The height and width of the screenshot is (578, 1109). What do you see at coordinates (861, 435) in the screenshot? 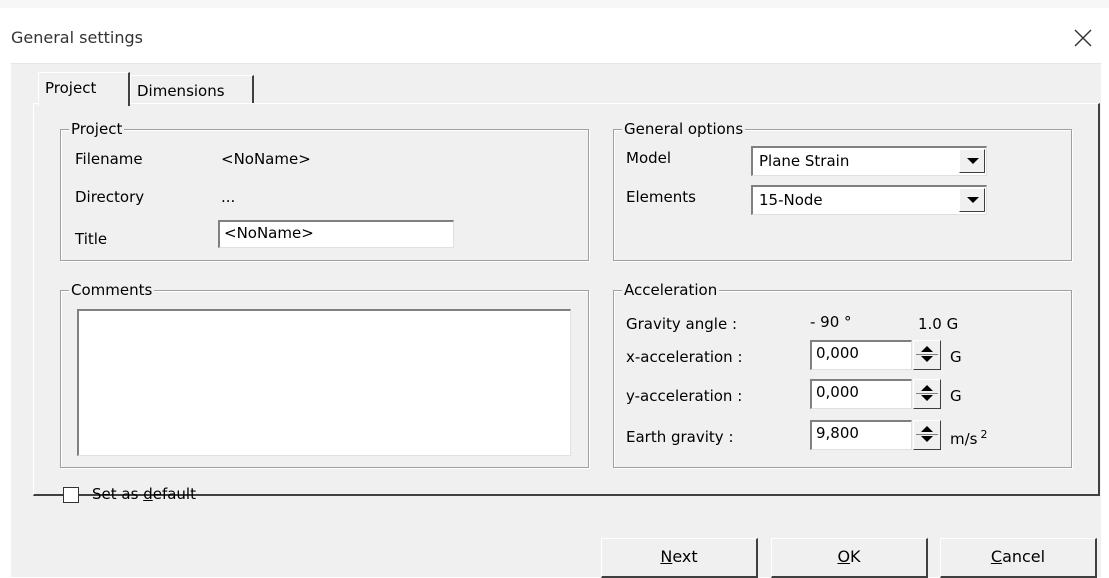
I see `earth-gravity-input: 9,800` at bounding box center [861, 435].